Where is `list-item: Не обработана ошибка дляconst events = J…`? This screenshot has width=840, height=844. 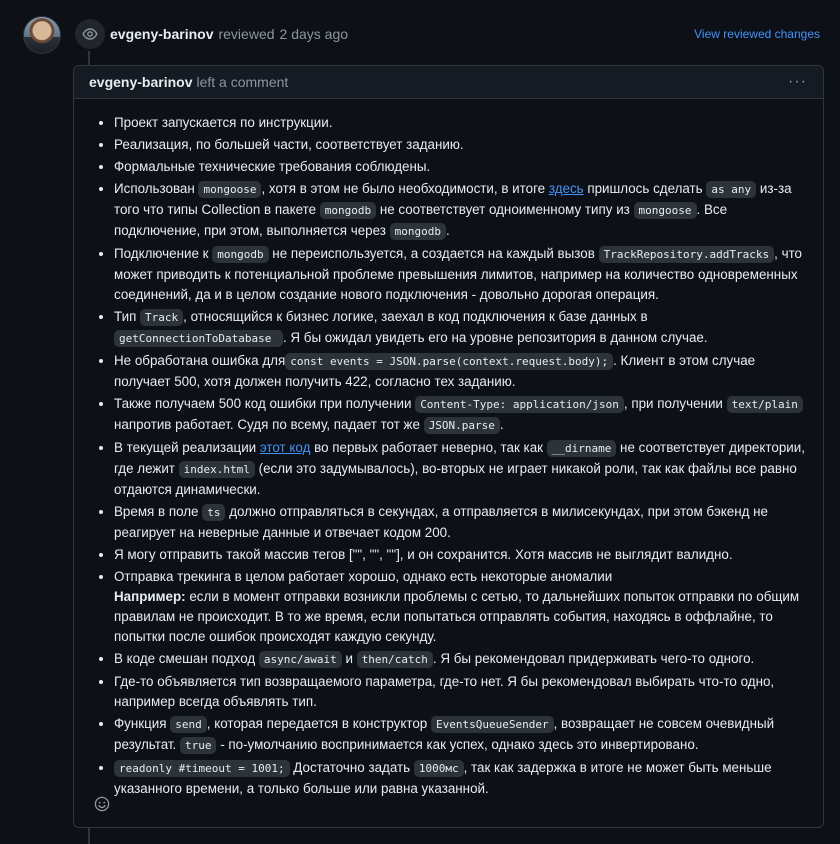
list-item: Не обработана ошибка дляconst events = J… is located at coordinates (460, 371).